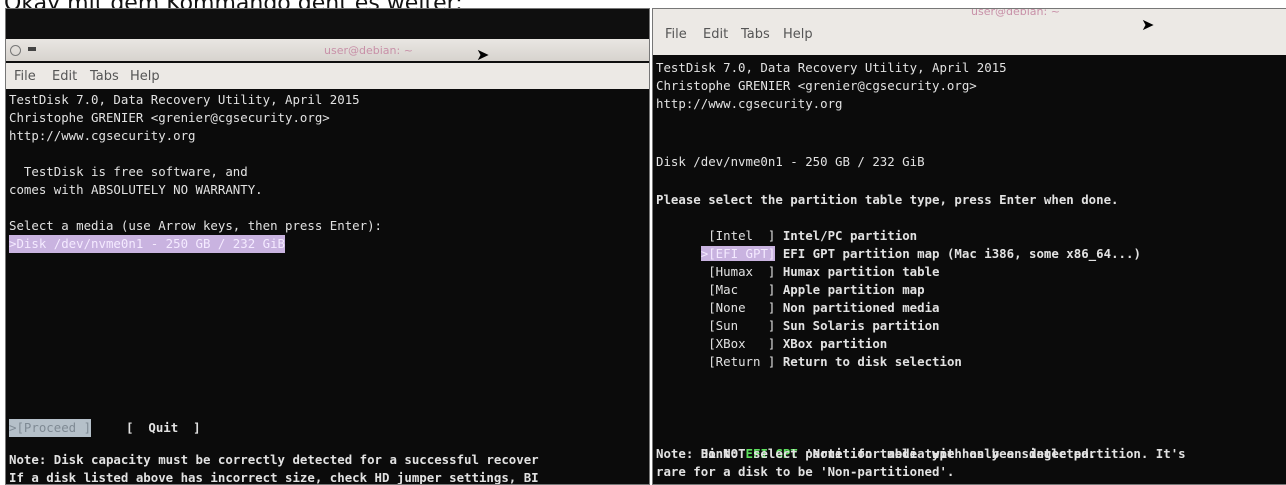 The width and height of the screenshot is (1286, 485). I want to click on terminal-line: TestDisk is free software, and, so click(128, 171).